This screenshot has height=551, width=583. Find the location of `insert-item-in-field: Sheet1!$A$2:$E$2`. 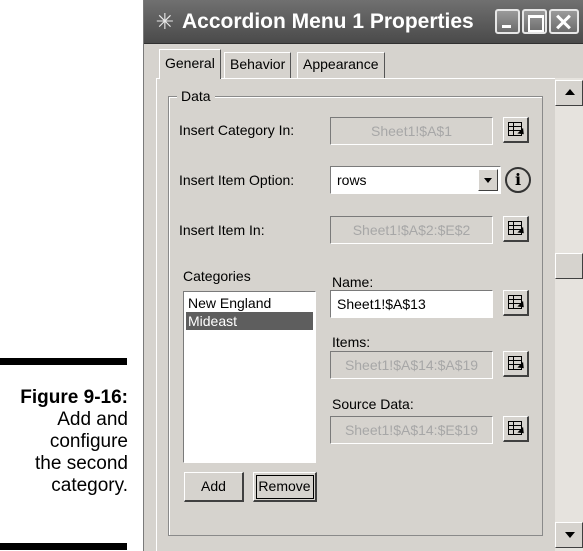

insert-item-in-field: Sheet1!$A$2:$E$2 is located at coordinates (411, 230).